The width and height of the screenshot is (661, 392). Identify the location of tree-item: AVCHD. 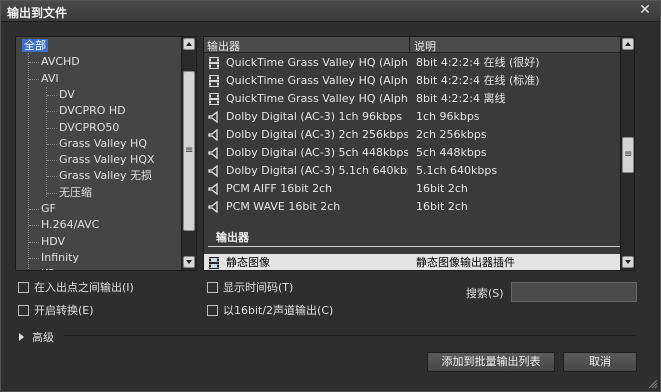
(60, 62).